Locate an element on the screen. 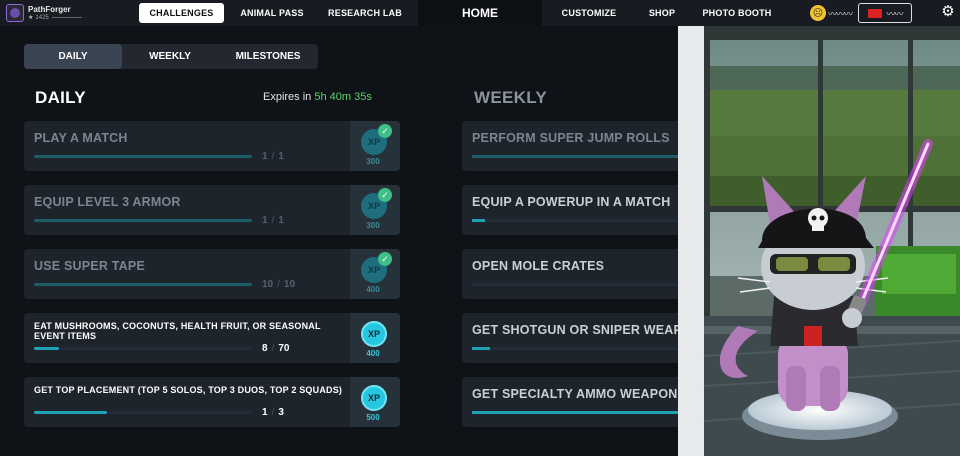  xp-reward: XP 500 is located at coordinates (375, 402).